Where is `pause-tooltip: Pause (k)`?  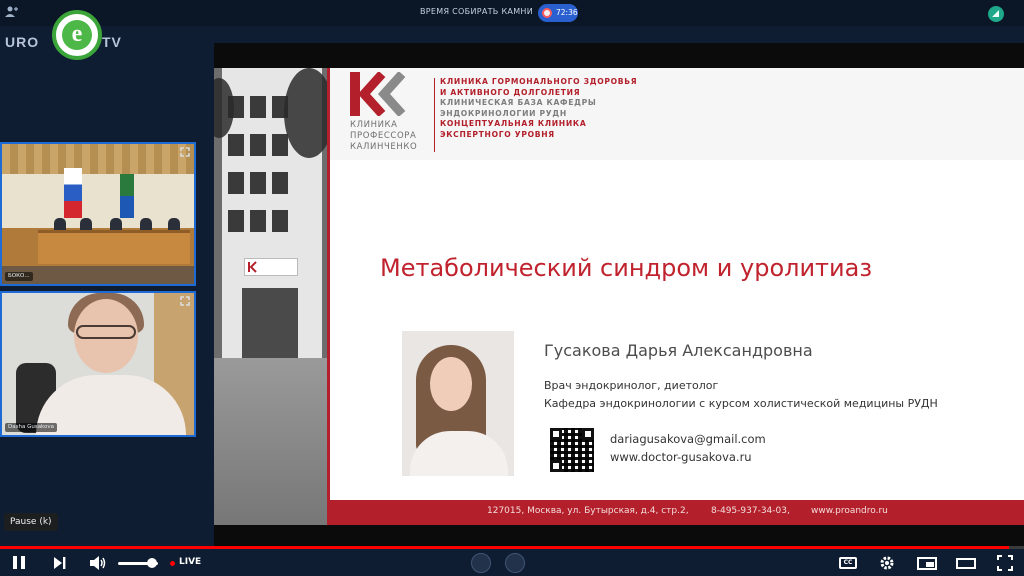 pause-tooltip: Pause (k) is located at coordinates (31, 522).